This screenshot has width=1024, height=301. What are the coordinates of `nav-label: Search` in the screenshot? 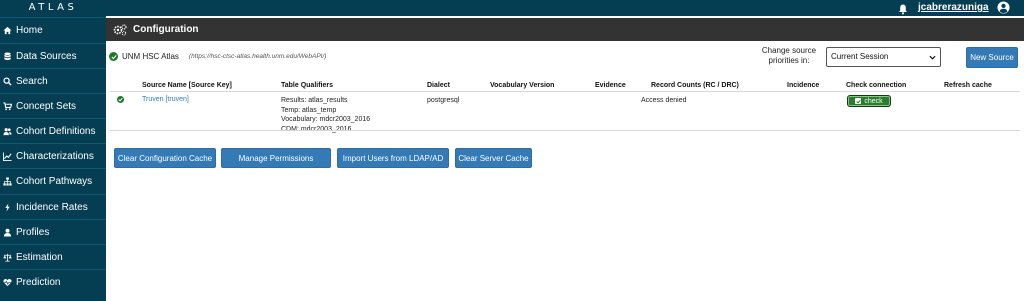 It's located at (32, 81).